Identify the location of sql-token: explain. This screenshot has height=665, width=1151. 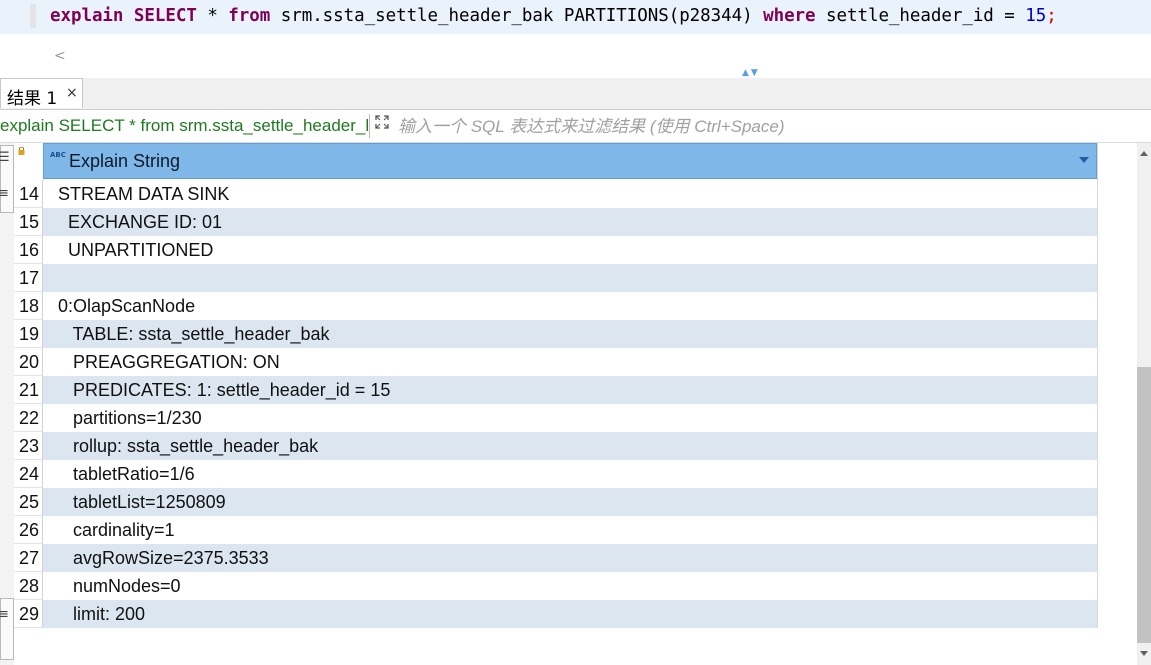
(87, 16).